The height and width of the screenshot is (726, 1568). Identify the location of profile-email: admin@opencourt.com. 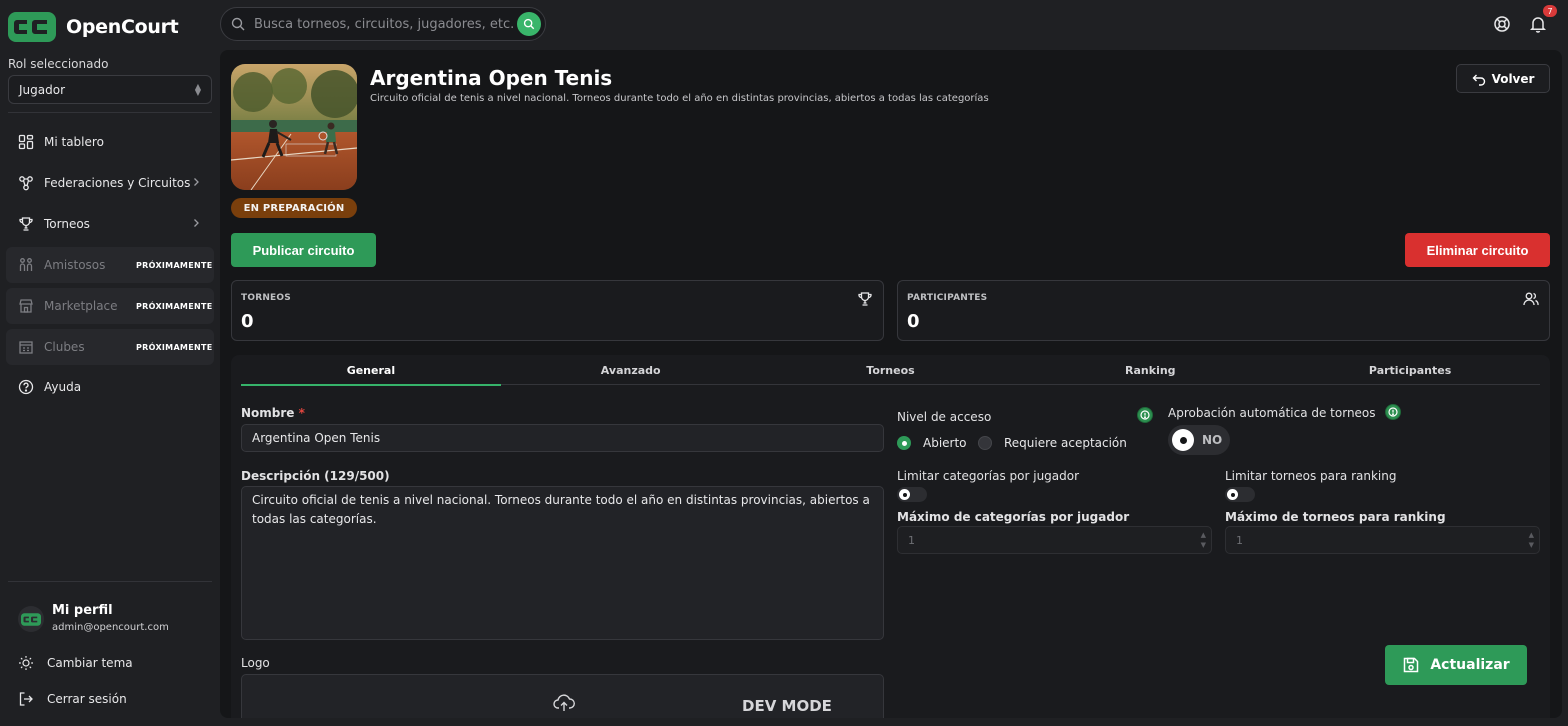
(110, 627).